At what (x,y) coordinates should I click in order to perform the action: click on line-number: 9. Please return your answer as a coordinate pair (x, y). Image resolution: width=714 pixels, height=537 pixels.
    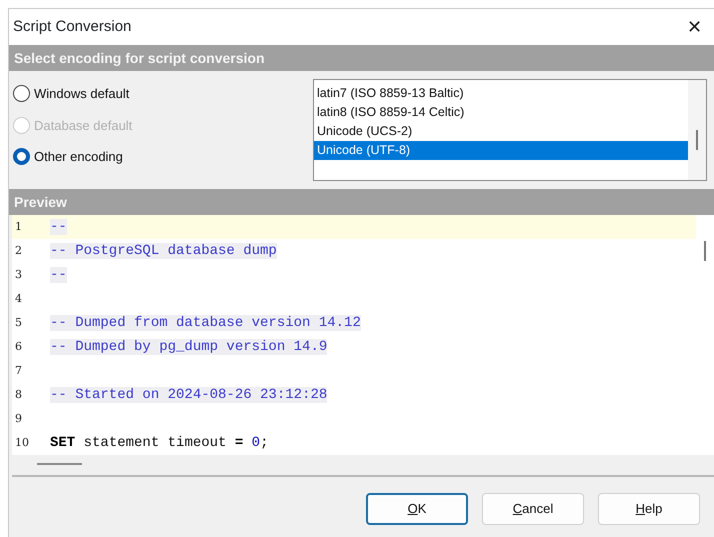
    Looking at the image, I should click on (18, 418).